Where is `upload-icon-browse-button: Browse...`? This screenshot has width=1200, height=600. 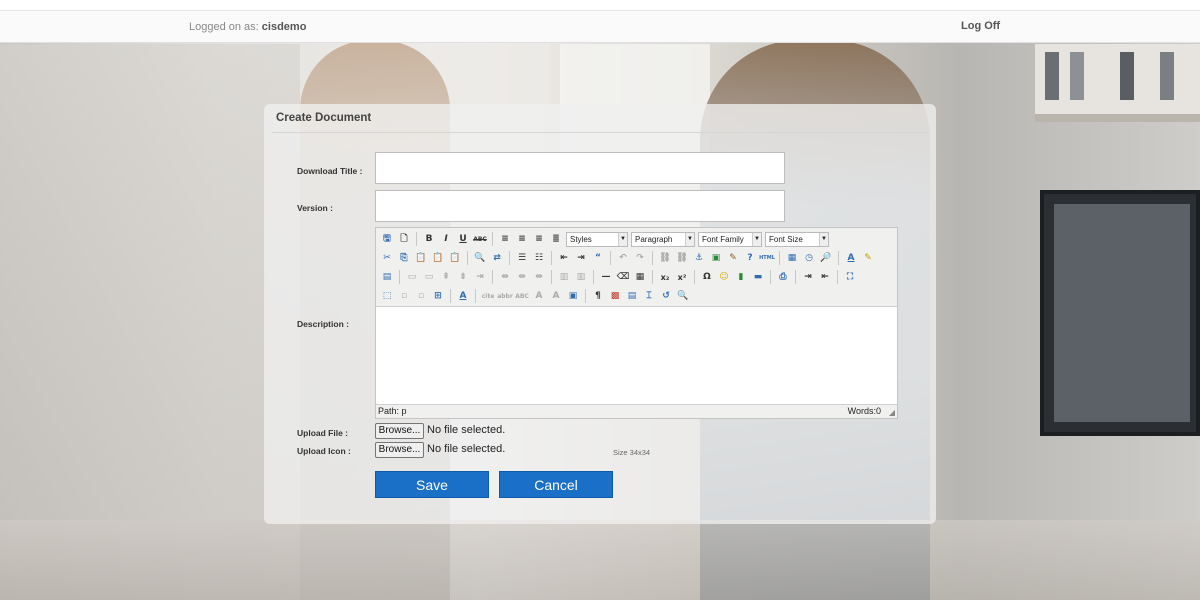 upload-icon-browse-button: Browse... is located at coordinates (399, 450).